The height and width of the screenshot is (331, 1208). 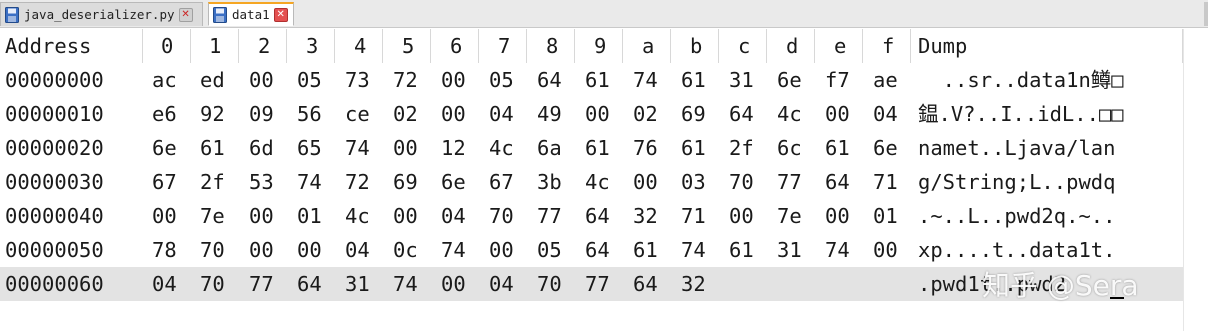 What do you see at coordinates (1016, 182) in the screenshot?
I see `ascii-dump-cell: g/String;L..pwdq` at bounding box center [1016, 182].